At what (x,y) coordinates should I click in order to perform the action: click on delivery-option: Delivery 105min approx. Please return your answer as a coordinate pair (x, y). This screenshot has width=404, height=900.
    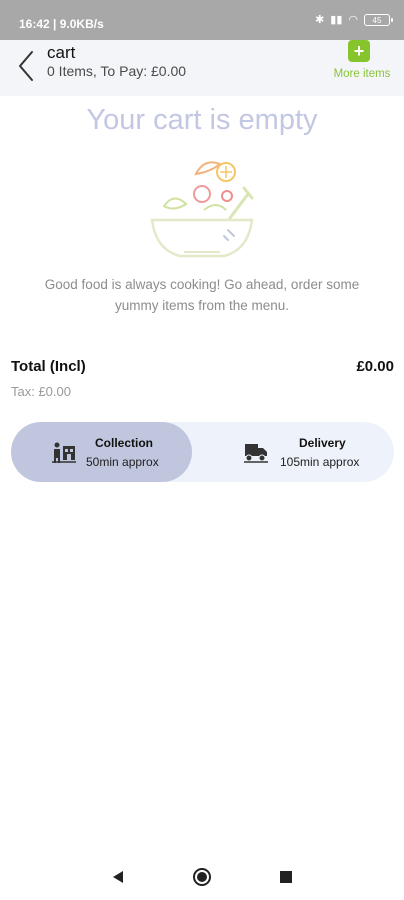
    Looking at the image, I should click on (293, 452).